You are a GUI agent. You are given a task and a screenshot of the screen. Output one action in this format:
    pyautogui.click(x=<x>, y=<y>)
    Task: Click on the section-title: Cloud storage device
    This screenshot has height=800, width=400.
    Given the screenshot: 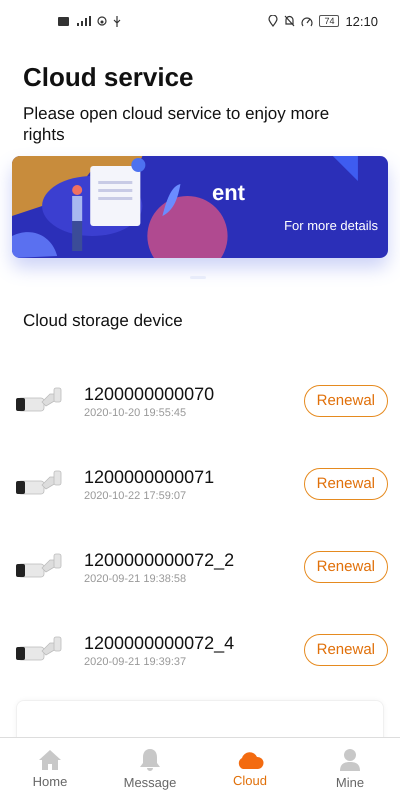 What is the action you would take?
    pyautogui.click(x=103, y=321)
    